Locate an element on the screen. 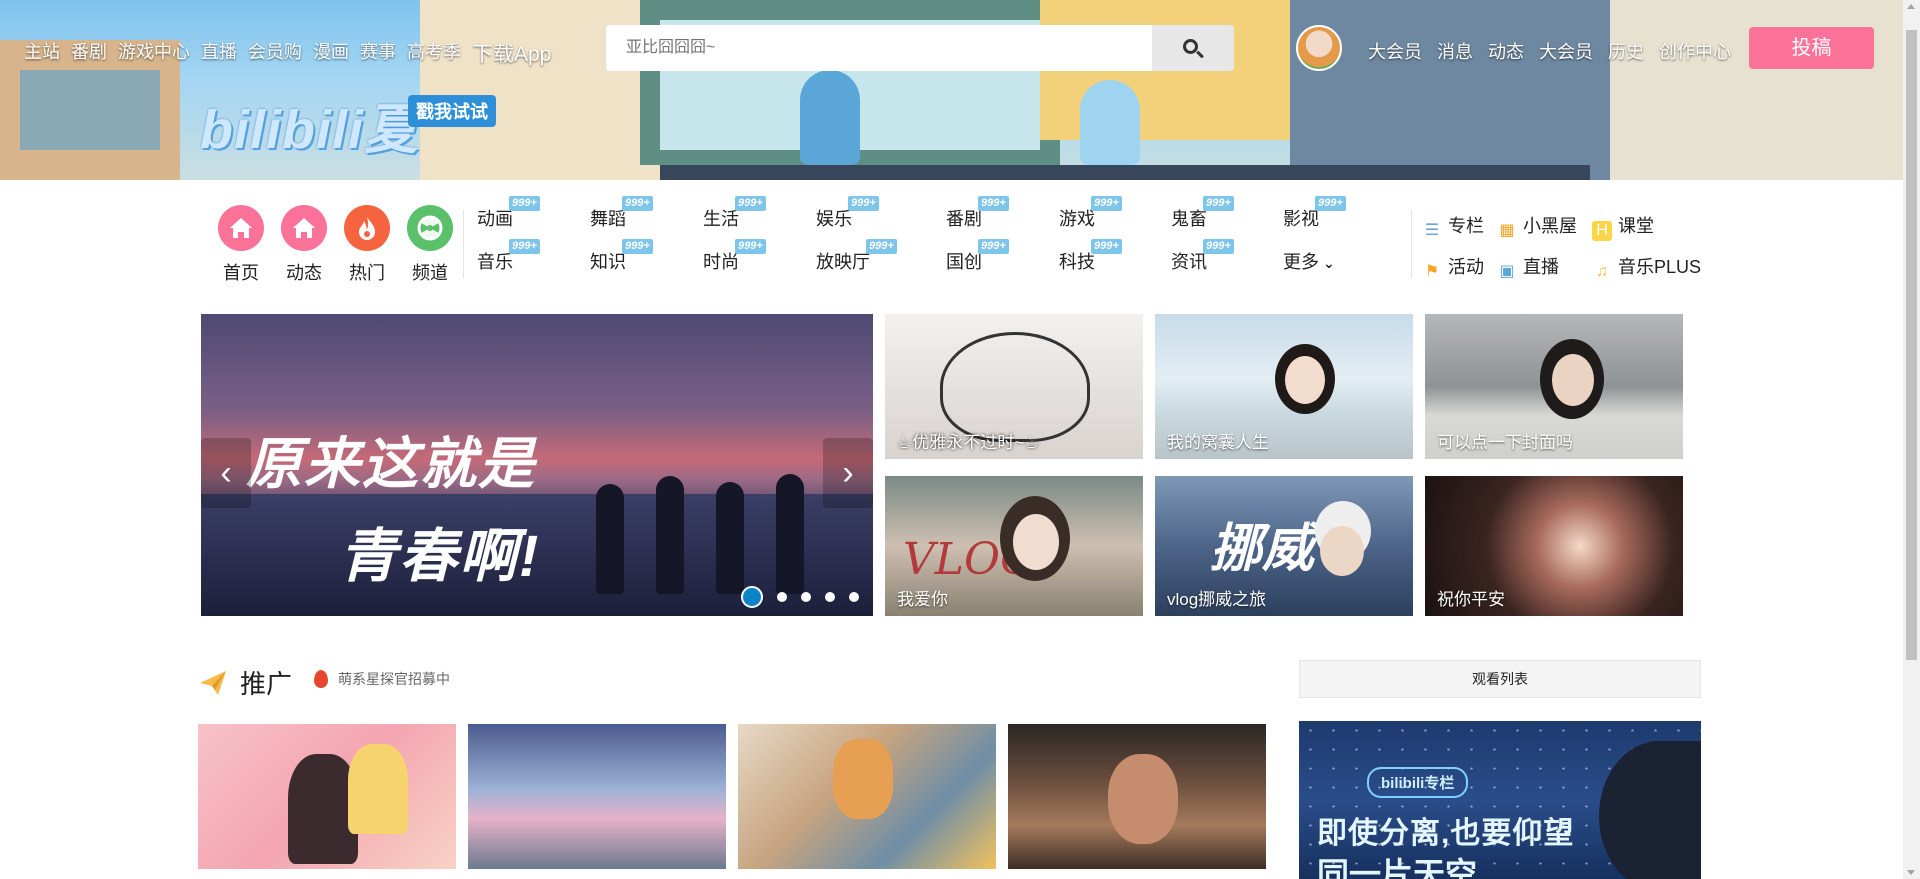 Image resolution: width=1920 pixels, height=879 pixels. category-cinema: 放映厅 999+ is located at coordinates (856, 256).